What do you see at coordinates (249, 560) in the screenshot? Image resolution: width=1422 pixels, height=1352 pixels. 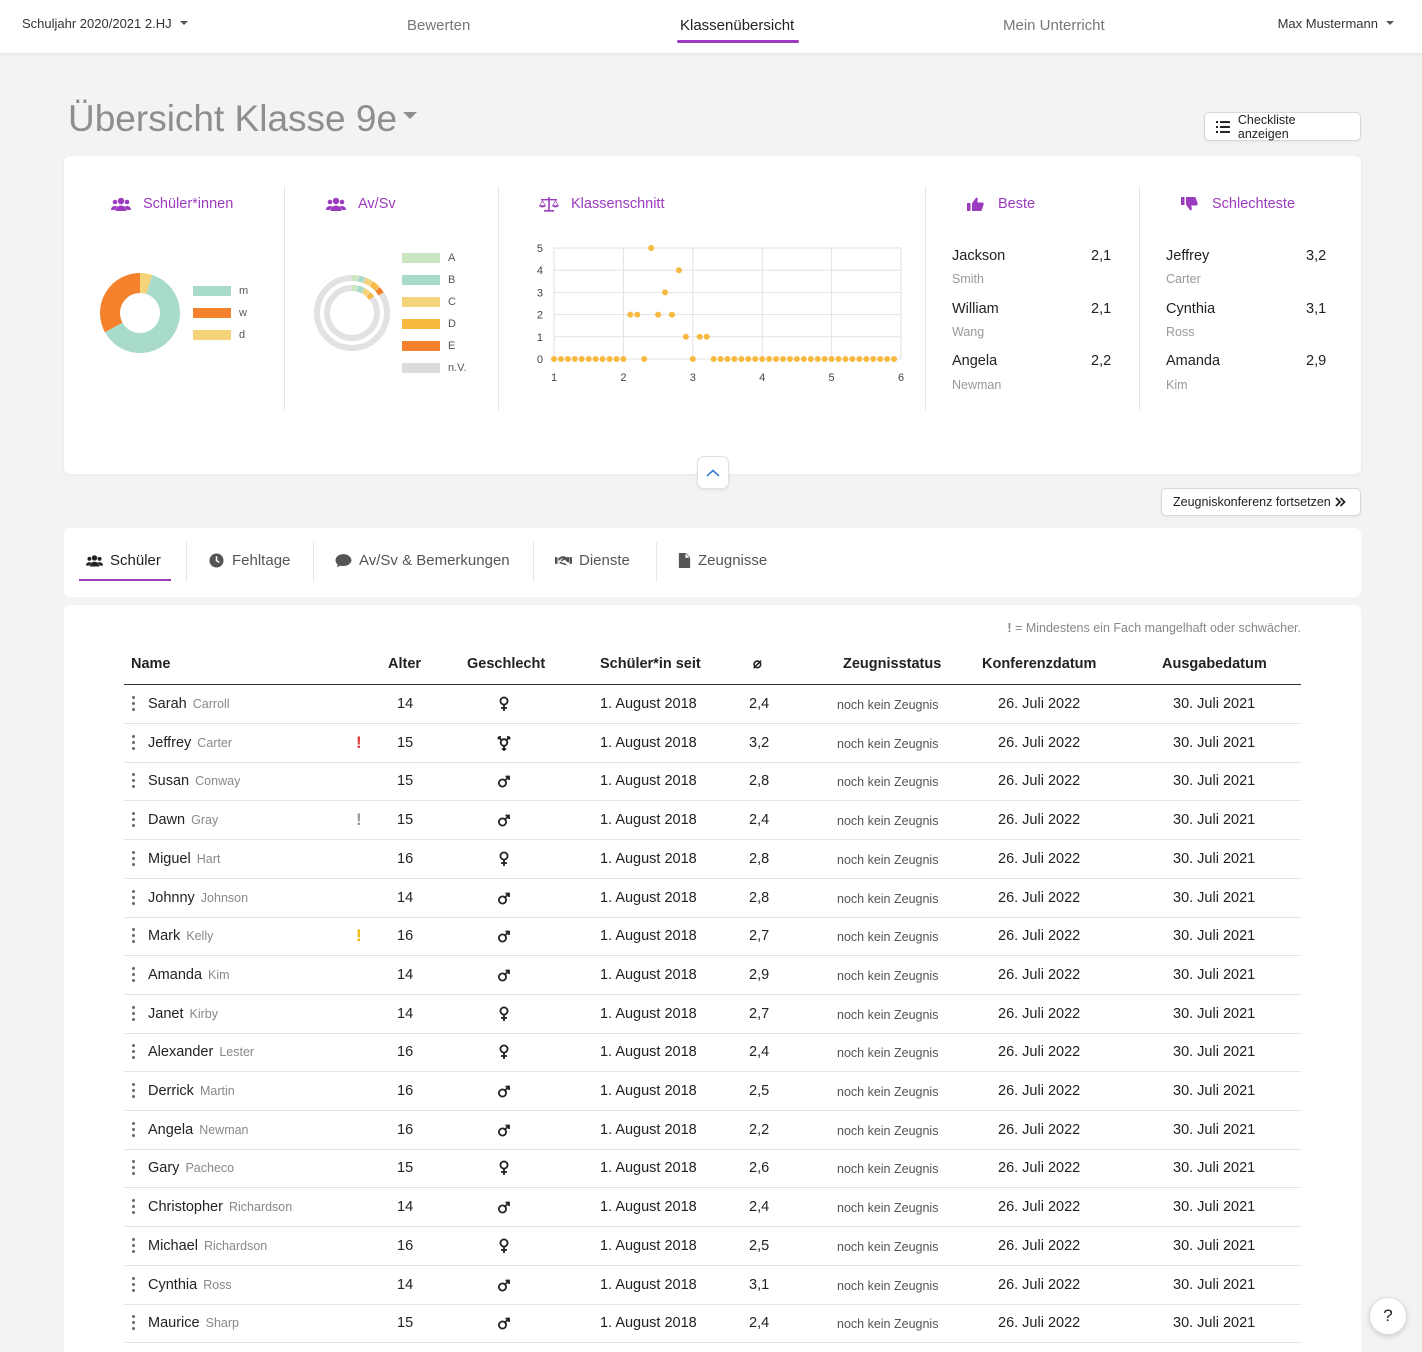 I see `tab-fehltage: Fehltage` at bounding box center [249, 560].